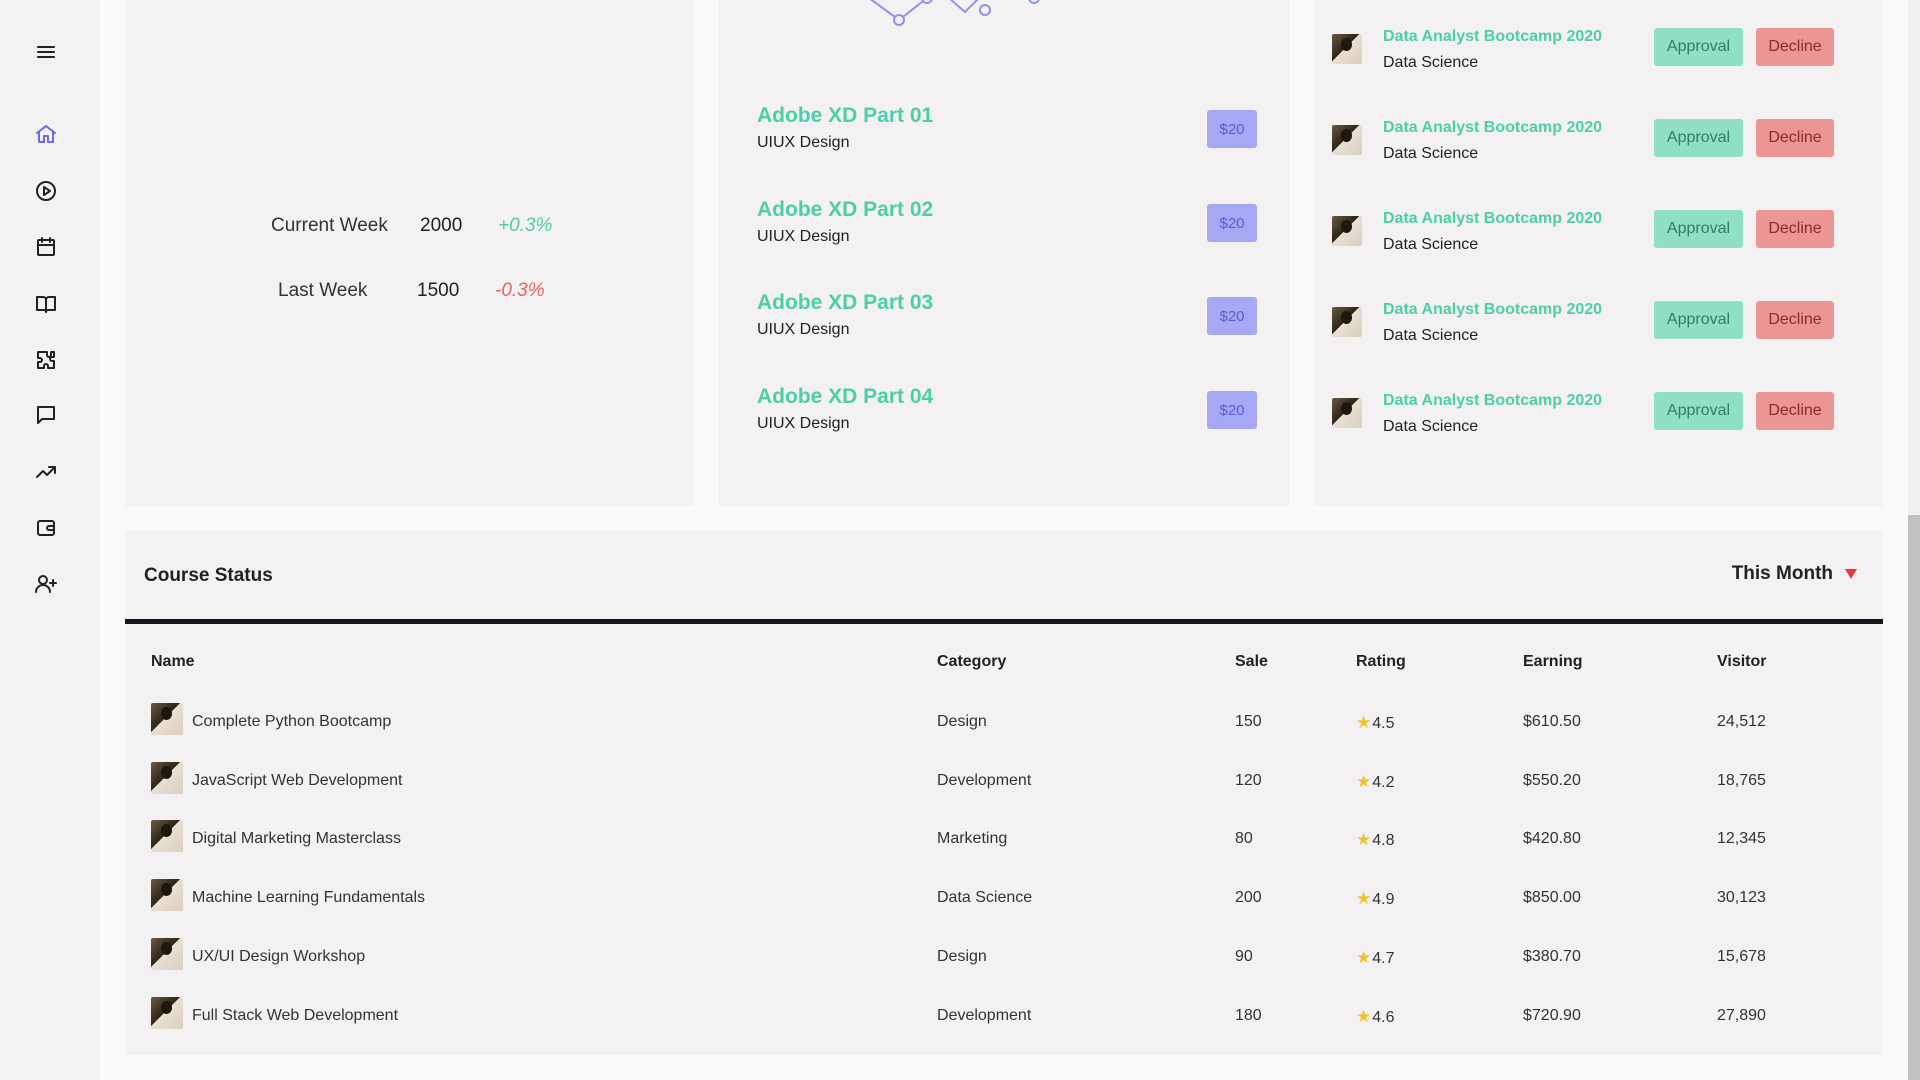  I want to click on cell-category: Marketing, so click(972, 838).